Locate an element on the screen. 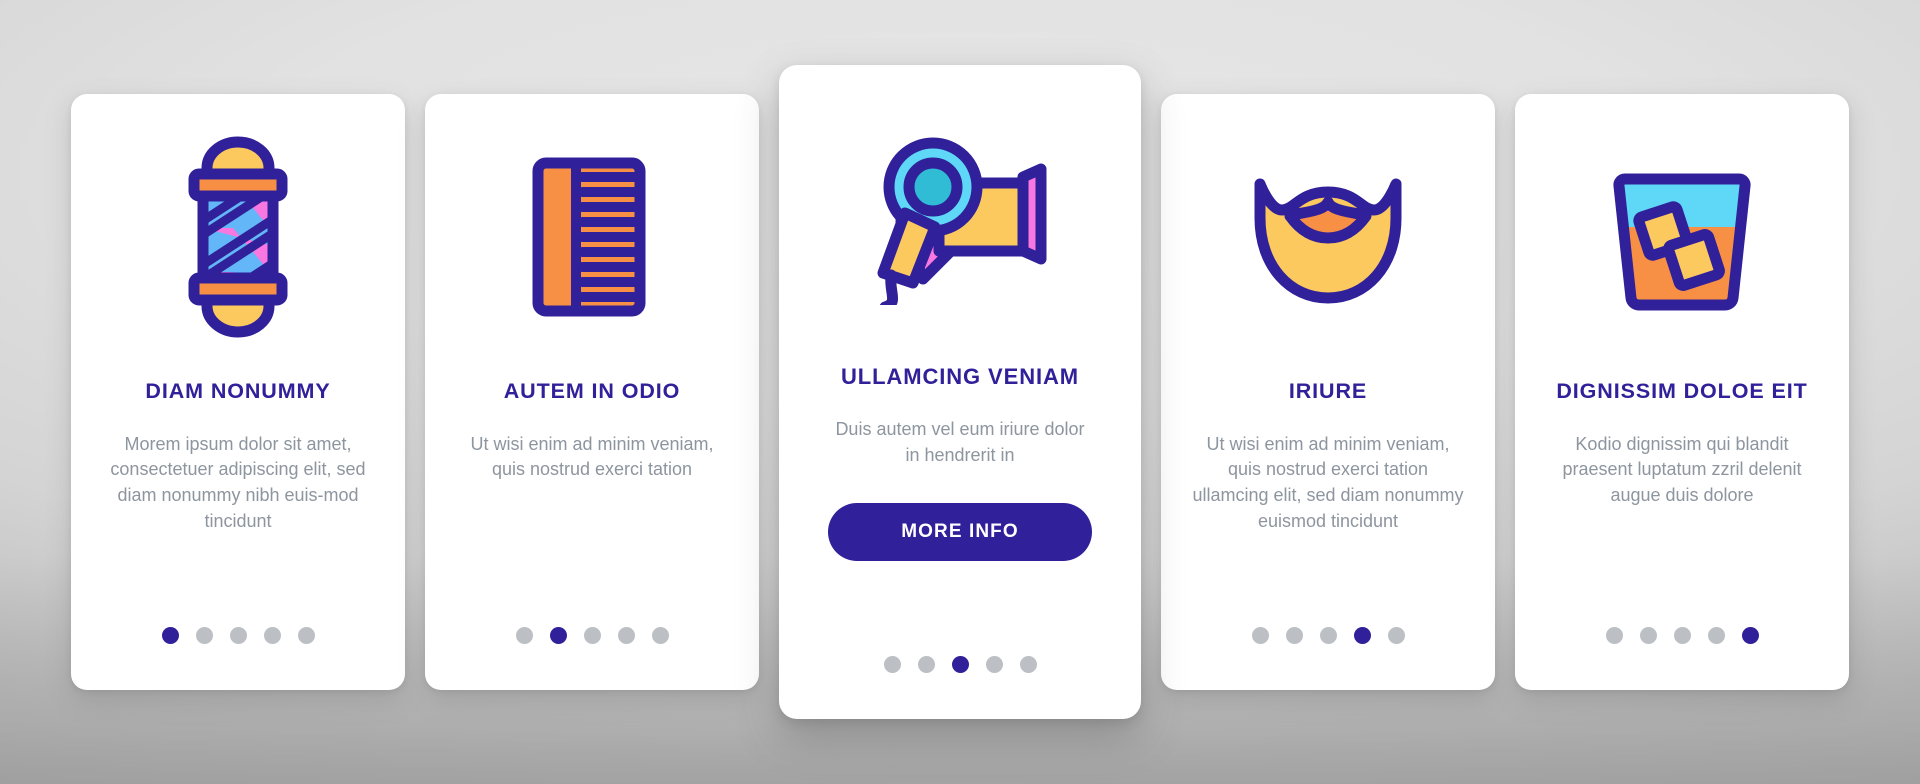  barber-pole-icon is located at coordinates (238, 237).